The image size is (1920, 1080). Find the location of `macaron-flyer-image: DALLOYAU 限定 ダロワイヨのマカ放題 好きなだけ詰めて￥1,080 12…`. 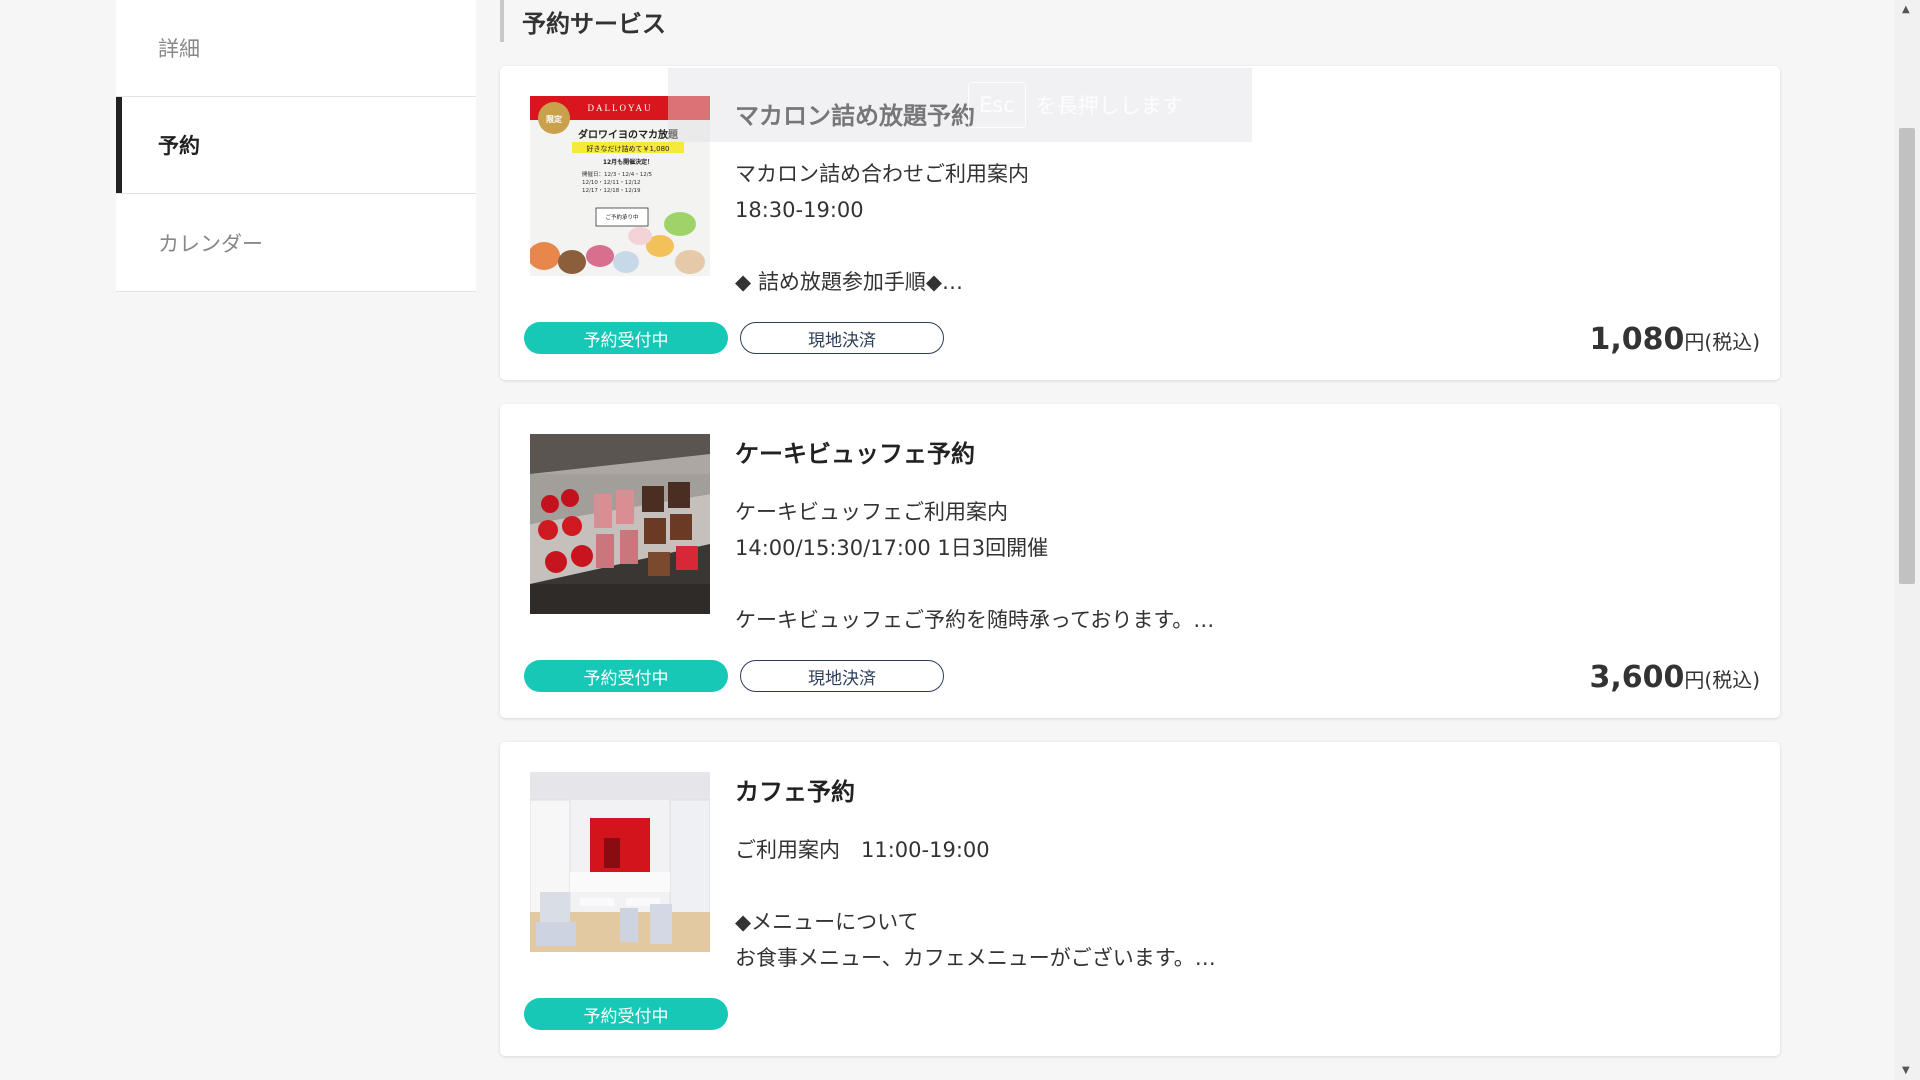

macaron-flyer-image: DALLOYAU 限定 ダロワイヨのマカ放題 好きなだけ詰めて￥1,080 12… is located at coordinates (620, 186).